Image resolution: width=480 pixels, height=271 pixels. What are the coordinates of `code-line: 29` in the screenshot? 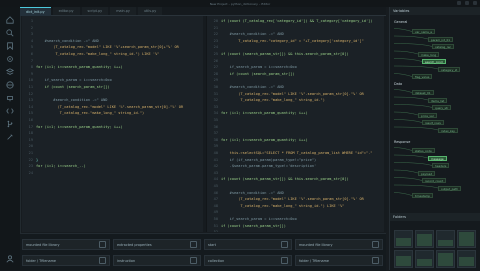 It's located at (297, 80).